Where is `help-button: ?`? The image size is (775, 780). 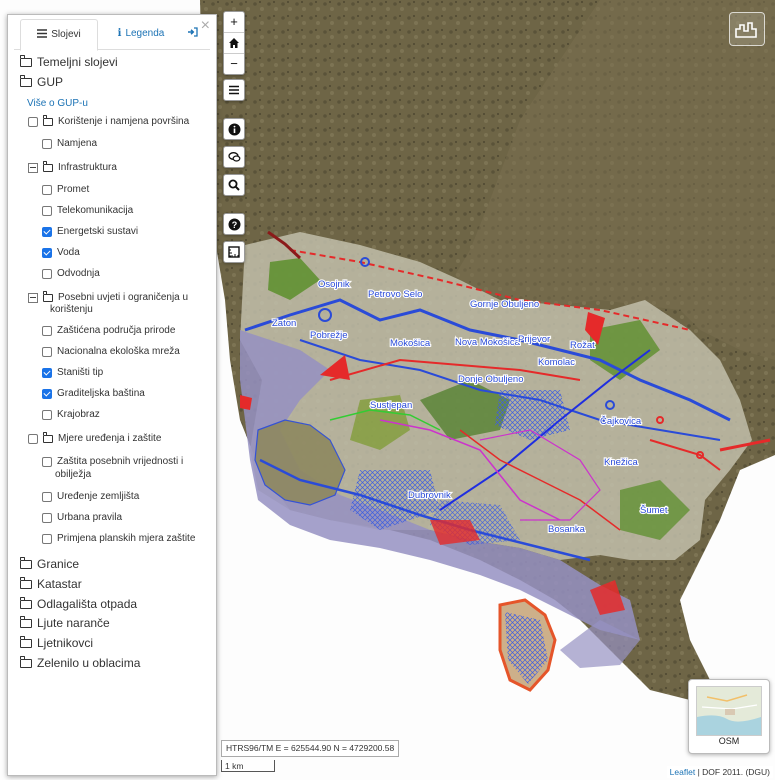 help-button: ? is located at coordinates (234, 224).